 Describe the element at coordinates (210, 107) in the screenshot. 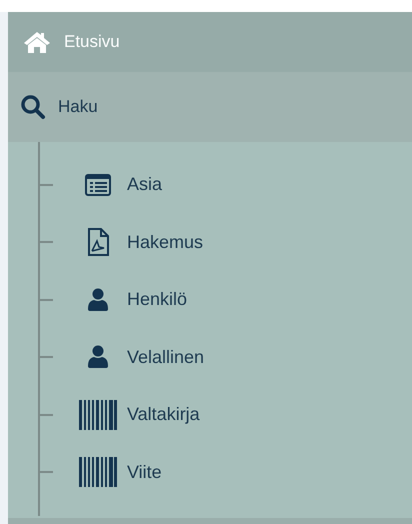

I see `nav-item: Haku` at that location.